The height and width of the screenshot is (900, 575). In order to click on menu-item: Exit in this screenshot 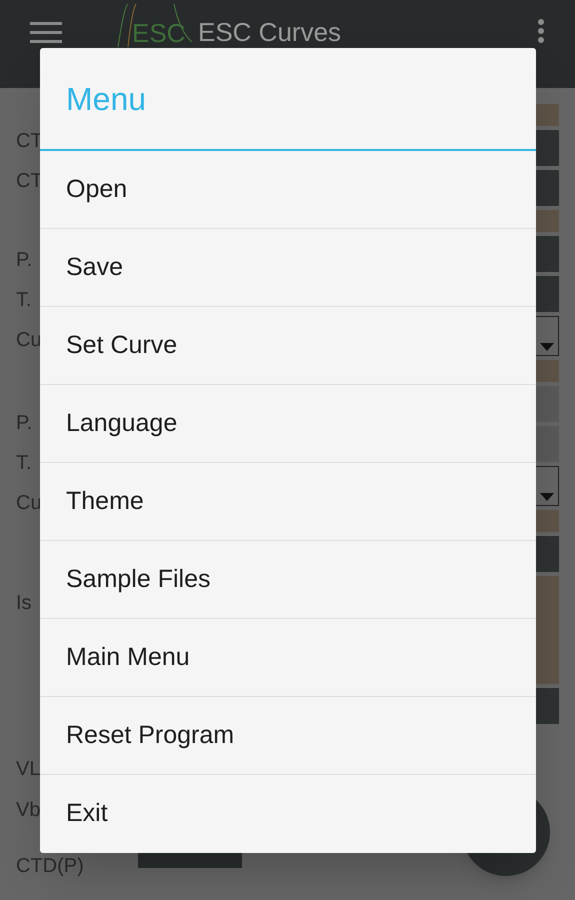, I will do `click(288, 814)`.